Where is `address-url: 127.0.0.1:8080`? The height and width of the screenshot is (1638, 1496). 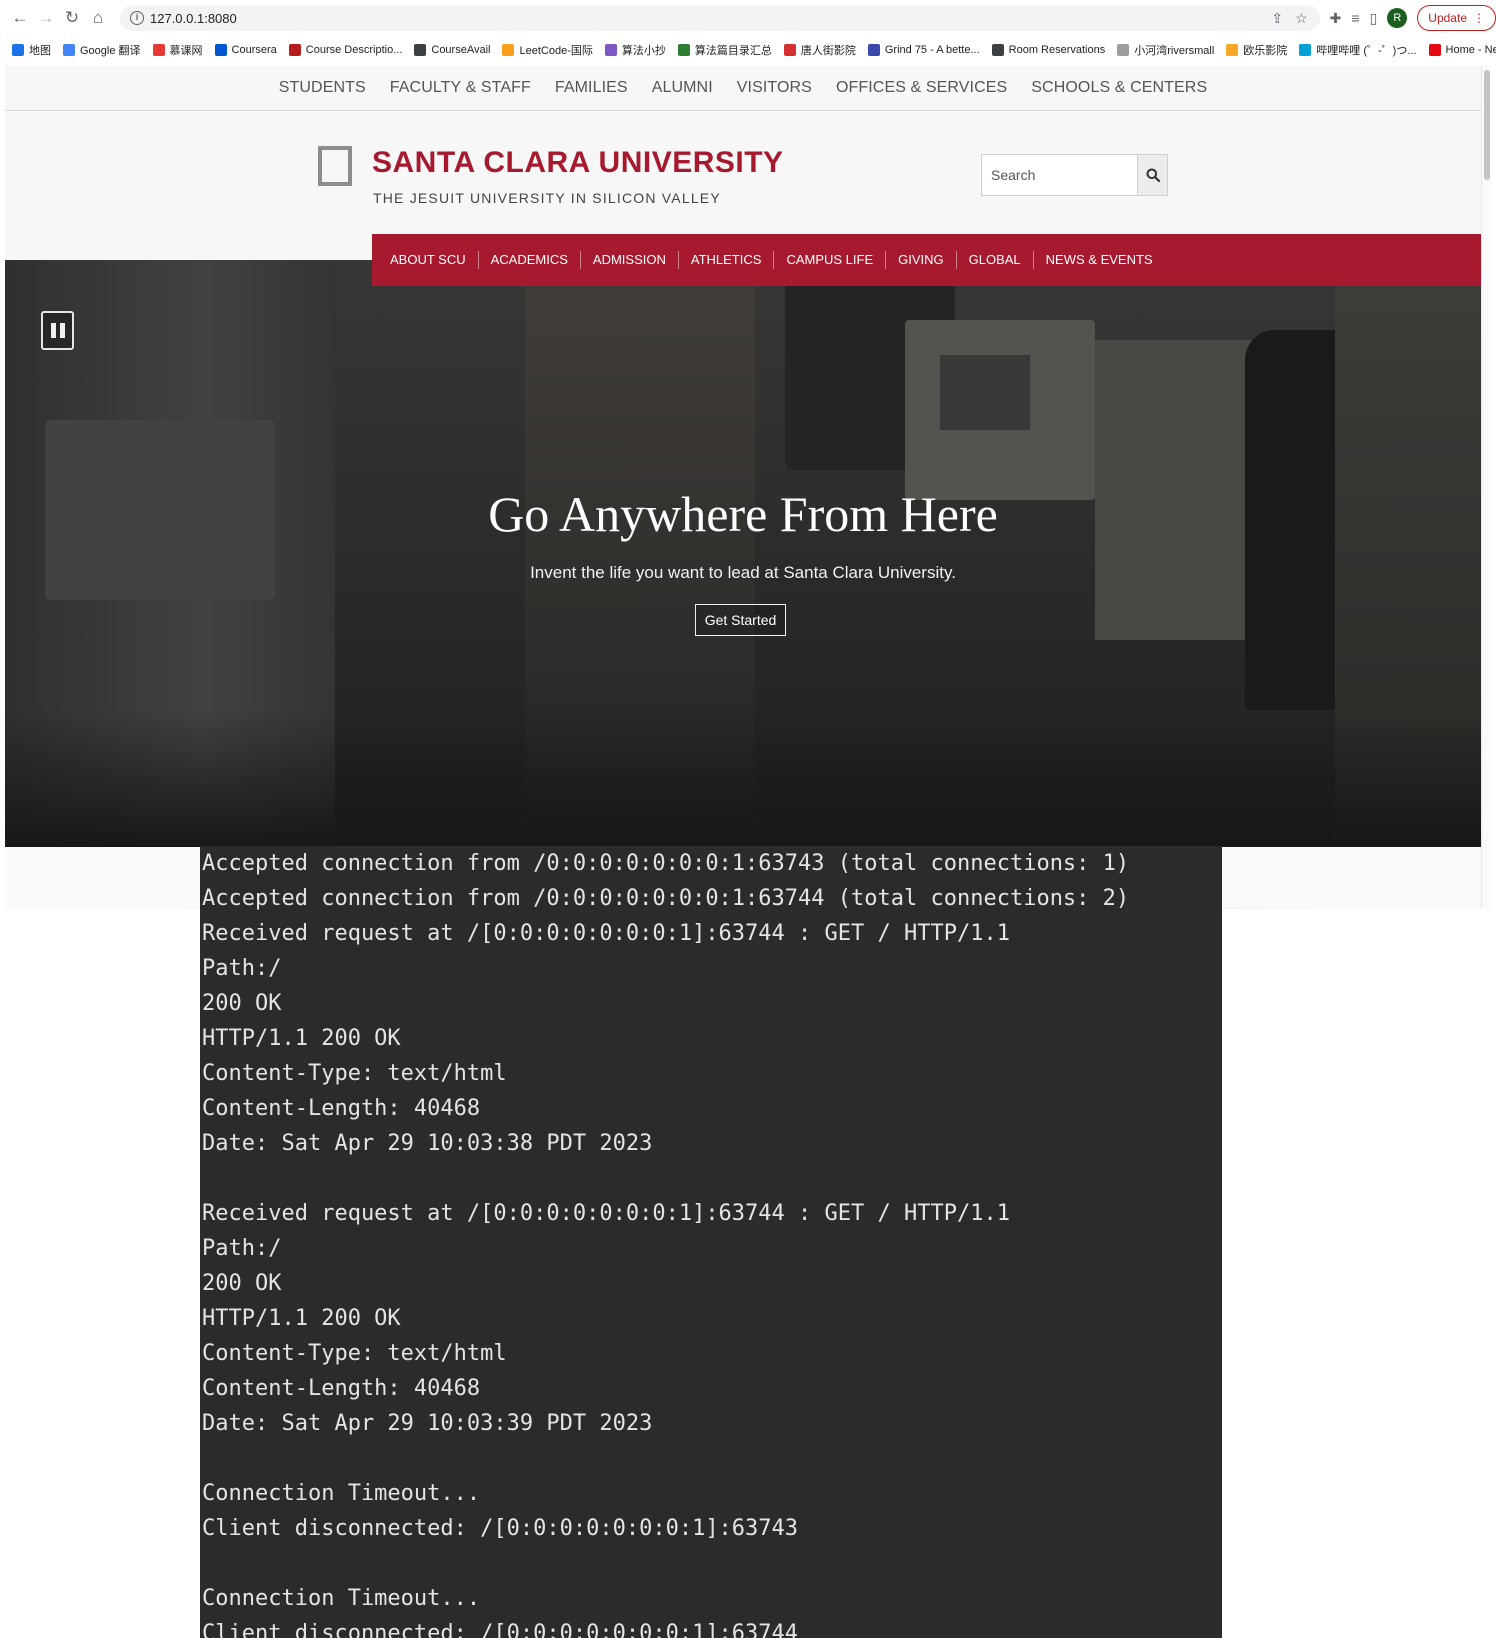 address-url: 127.0.0.1:8080 is located at coordinates (193, 18).